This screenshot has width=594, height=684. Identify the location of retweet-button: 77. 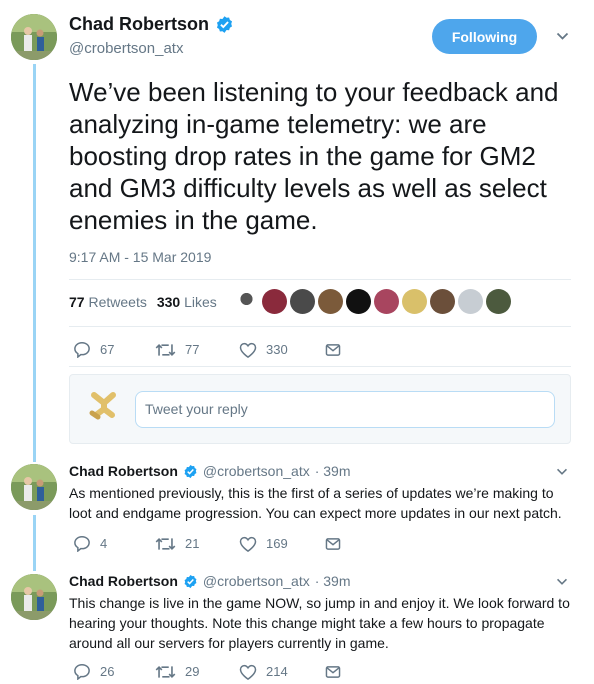
(197, 350).